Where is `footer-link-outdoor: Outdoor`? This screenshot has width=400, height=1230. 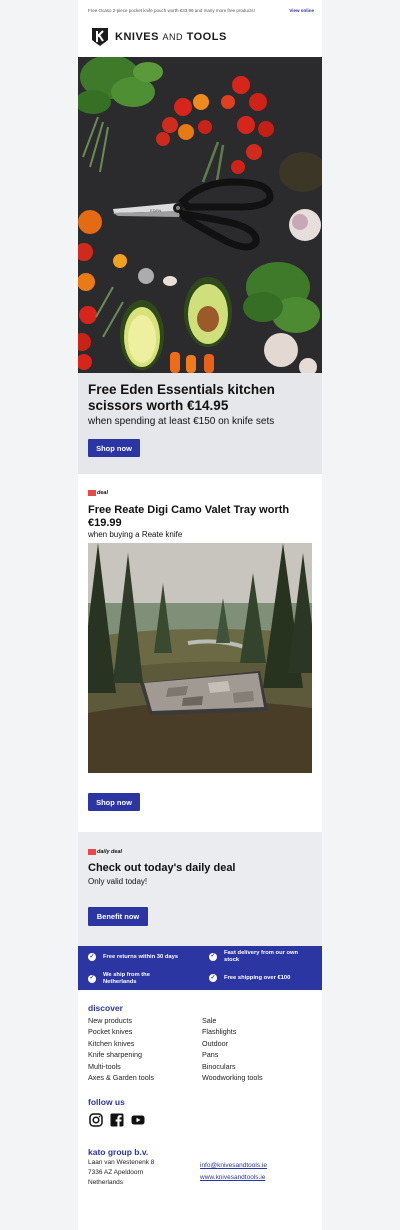
footer-link-outdoor: Outdoor is located at coordinates (215, 1043).